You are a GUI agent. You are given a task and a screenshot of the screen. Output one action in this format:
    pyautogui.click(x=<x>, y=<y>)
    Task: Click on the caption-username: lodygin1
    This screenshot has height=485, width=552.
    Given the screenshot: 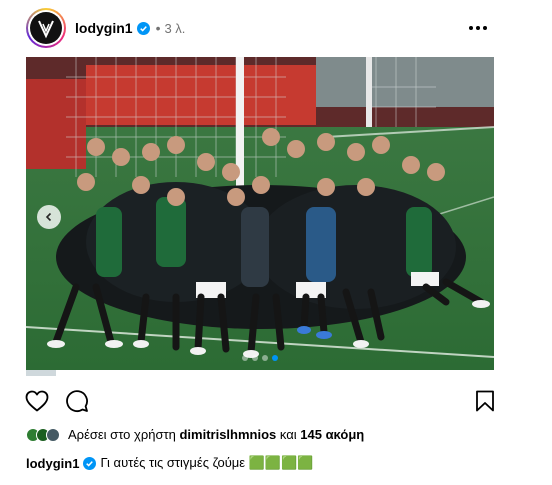 What is the action you would take?
    pyautogui.click(x=52, y=463)
    